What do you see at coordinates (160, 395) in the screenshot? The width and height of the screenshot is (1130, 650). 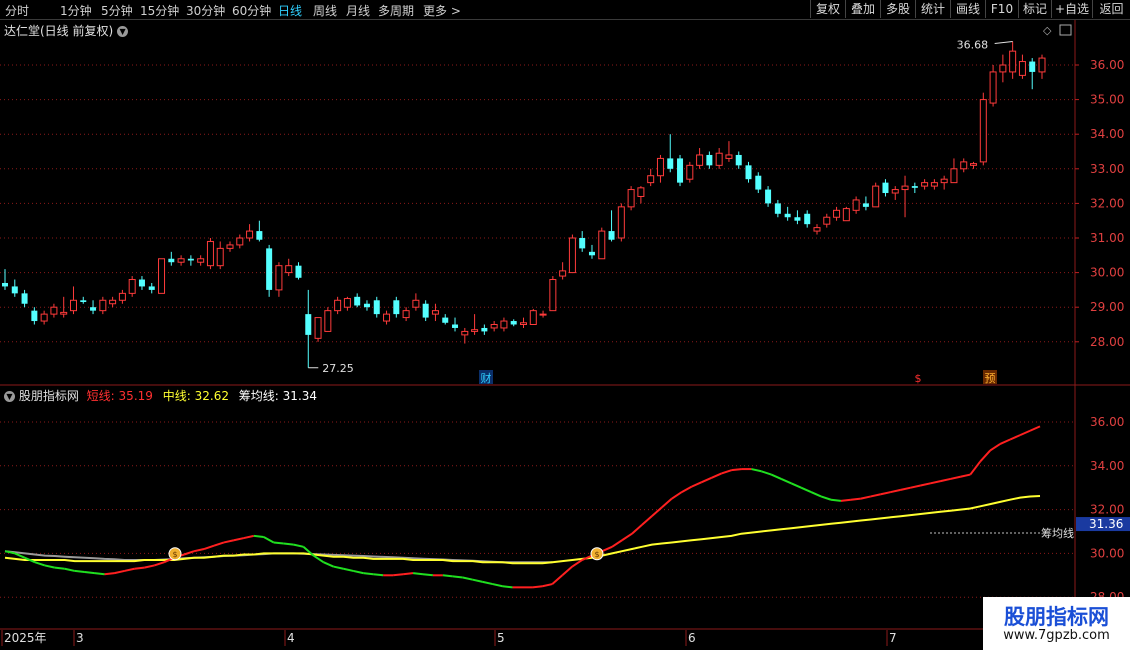 I see `indicator-title: ▼ 股朋指标网 短线: 35.19 中线: 32.62 筹均线: 31.34` at bounding box center [160, 395].